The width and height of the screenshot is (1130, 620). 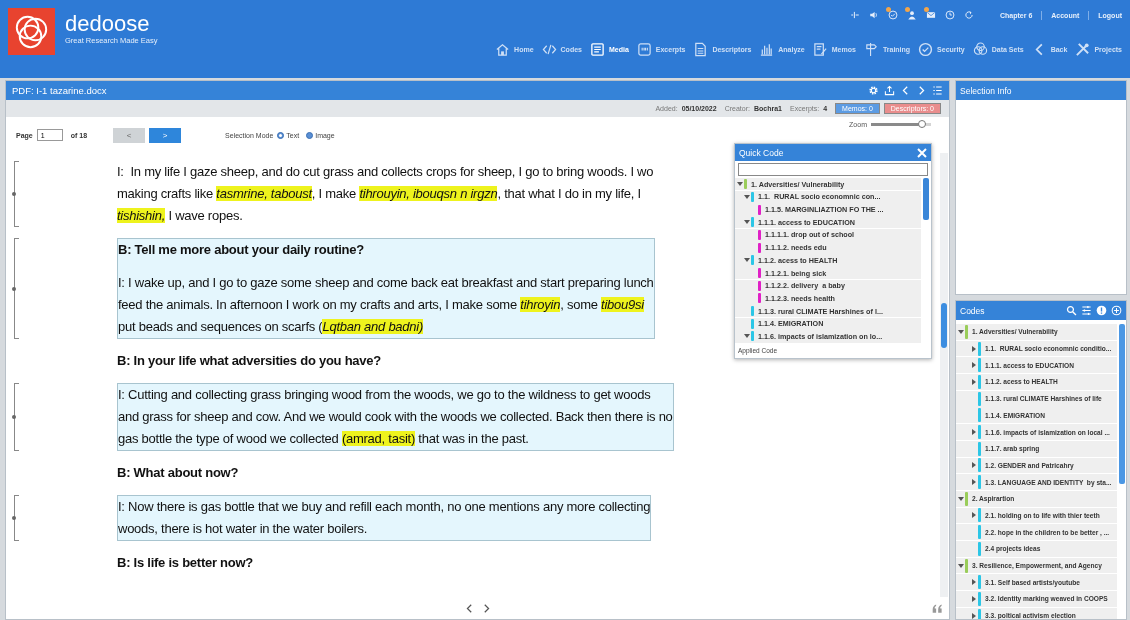 What do you see at coordinates (889, 90) in the screenshot?
I see `upload-icon` at bounding box center [889, 90].